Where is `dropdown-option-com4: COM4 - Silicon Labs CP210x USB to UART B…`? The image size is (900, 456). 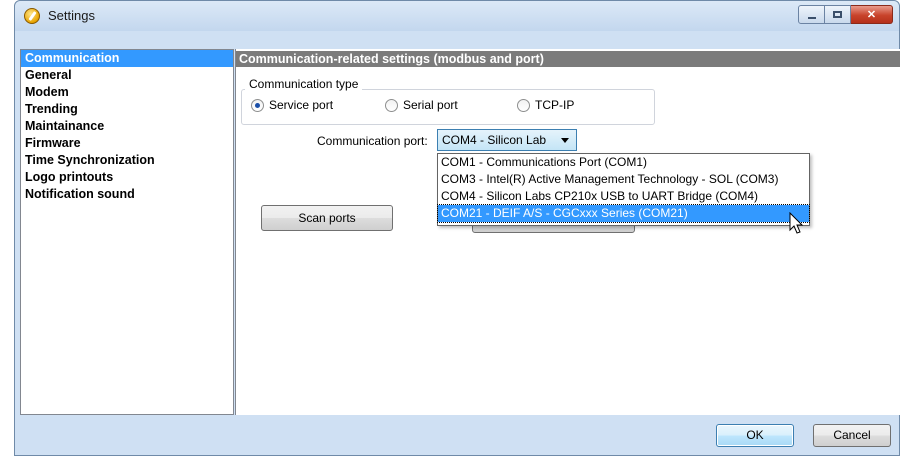
dropdown-option-com4: COM4 - Silicon Labs CP210x USB to UART B… is located at coordinates (623, 196).